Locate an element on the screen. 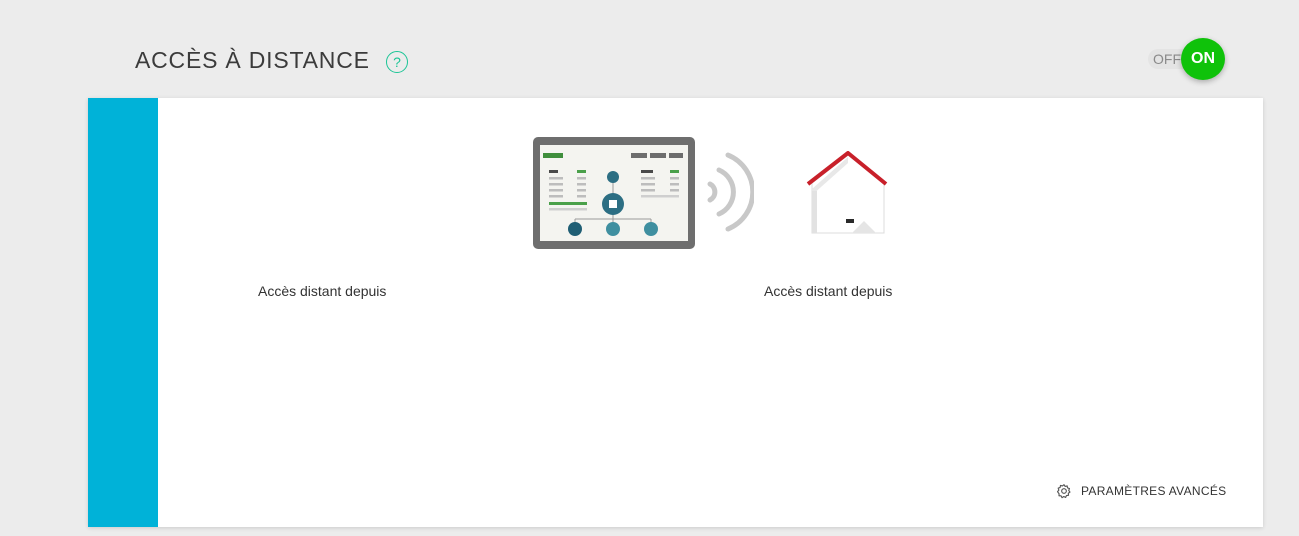 The height and width of the screenshot is (536, 1299). advanced-settings-label: PARAMÈTRES AVANCÉS is located at coordinates (1154, 491).